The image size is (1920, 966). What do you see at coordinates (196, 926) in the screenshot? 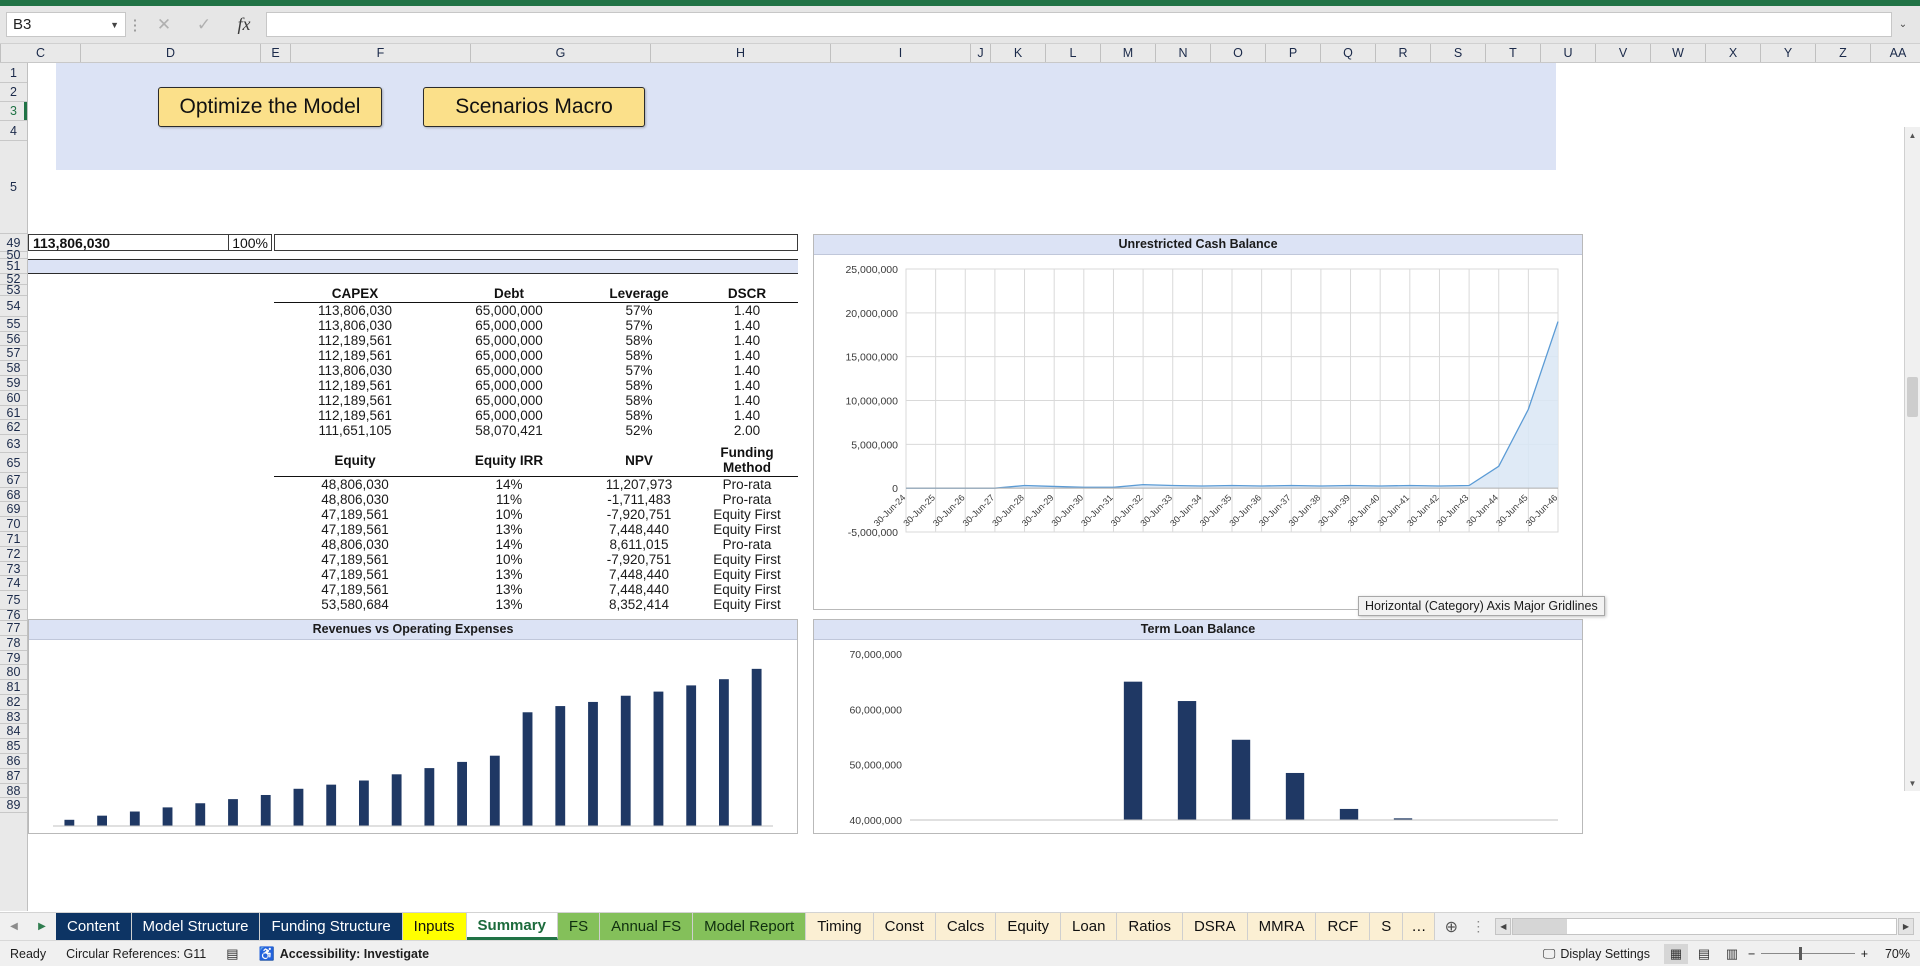
I see `sheet-tab-model-structure: Model Structure` at bounding box center [196, 926].